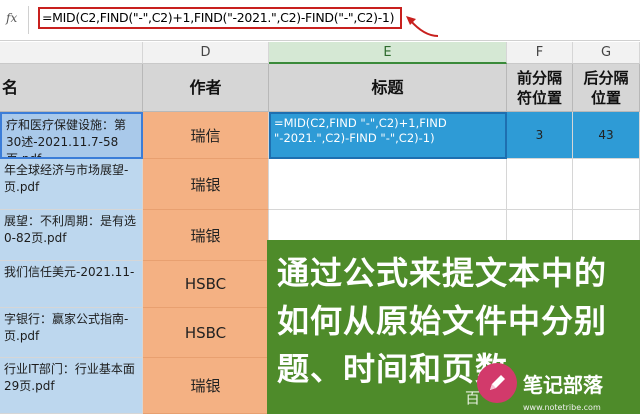 Image resolution: width=640 pixels, height=414 pixels. I want to click on title-cell, so click(388, 184).